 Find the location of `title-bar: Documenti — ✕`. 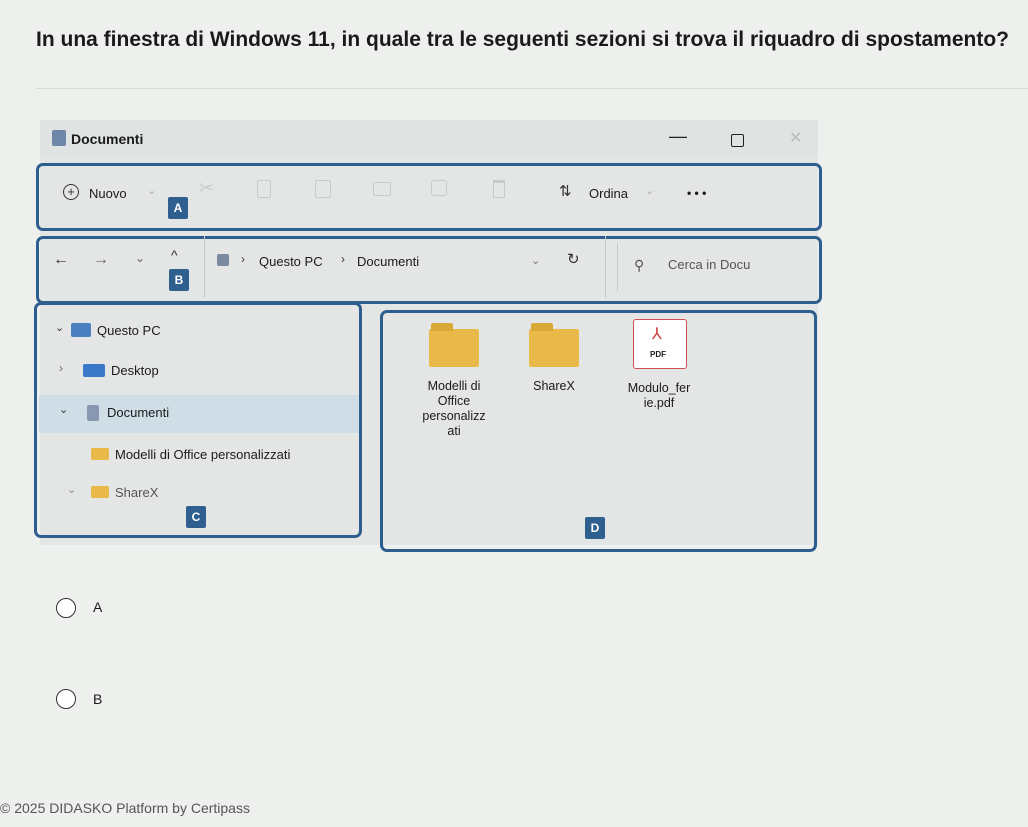

title-bar: Documenti — ✕ is located at coordinates (429, 138).